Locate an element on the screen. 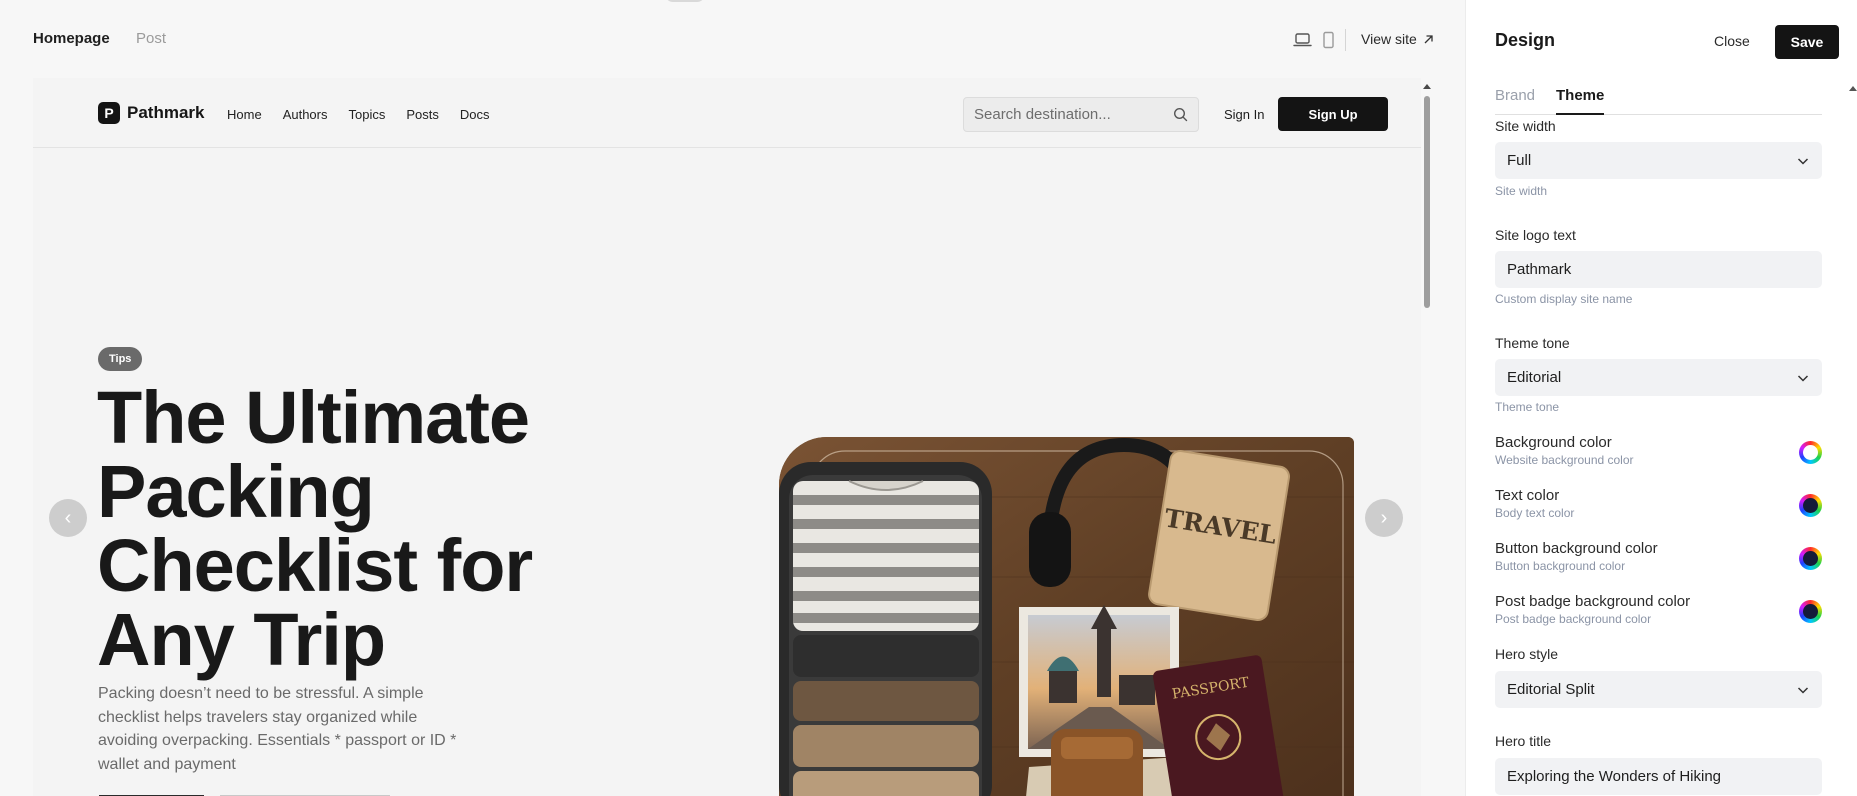 The image size is (1857, 796). background-color-swatch is located at coordinates (1810, 452).